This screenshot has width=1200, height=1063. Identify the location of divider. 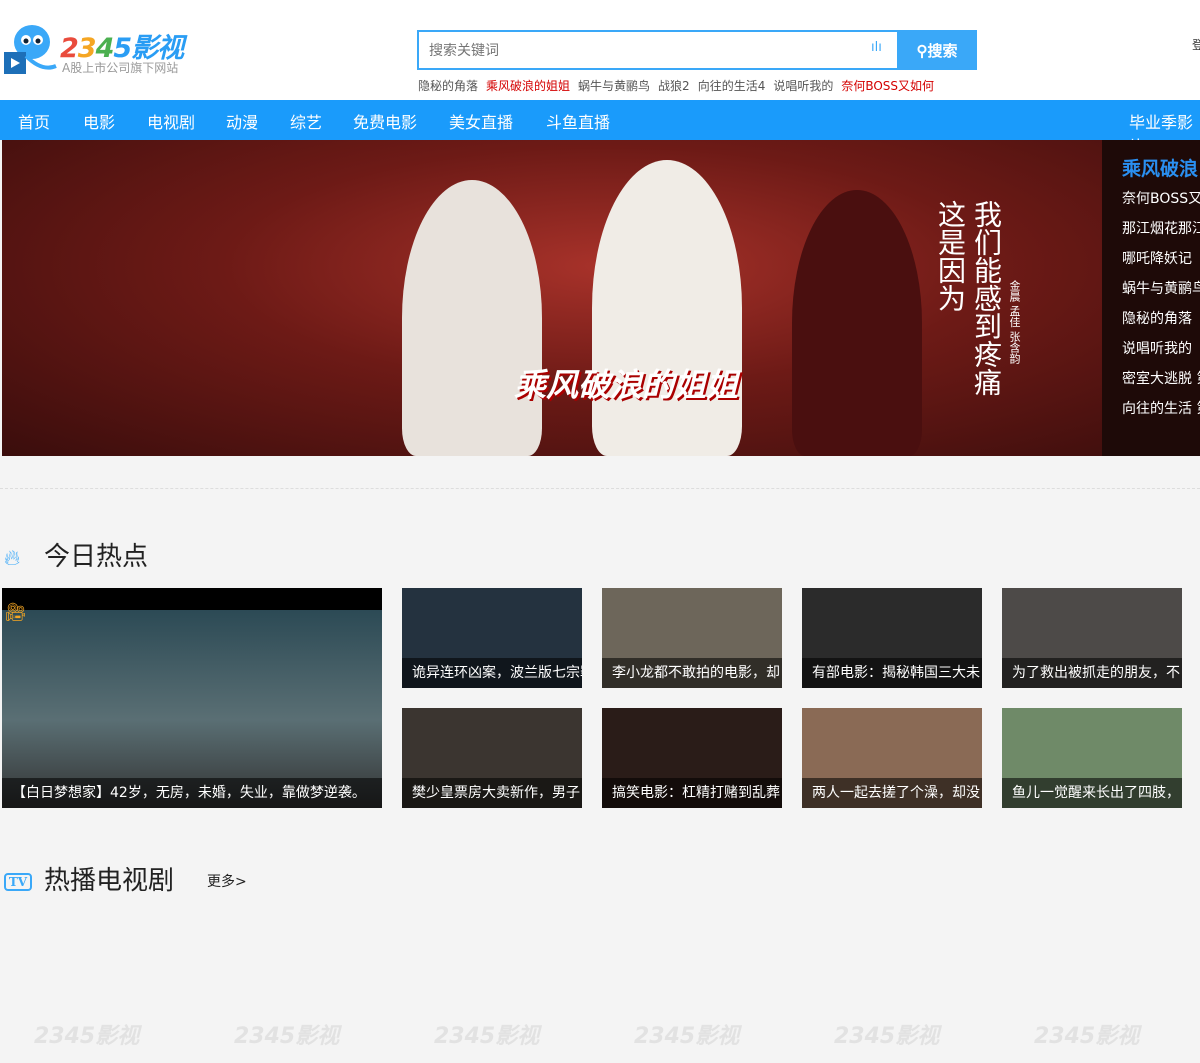
(600, 488).